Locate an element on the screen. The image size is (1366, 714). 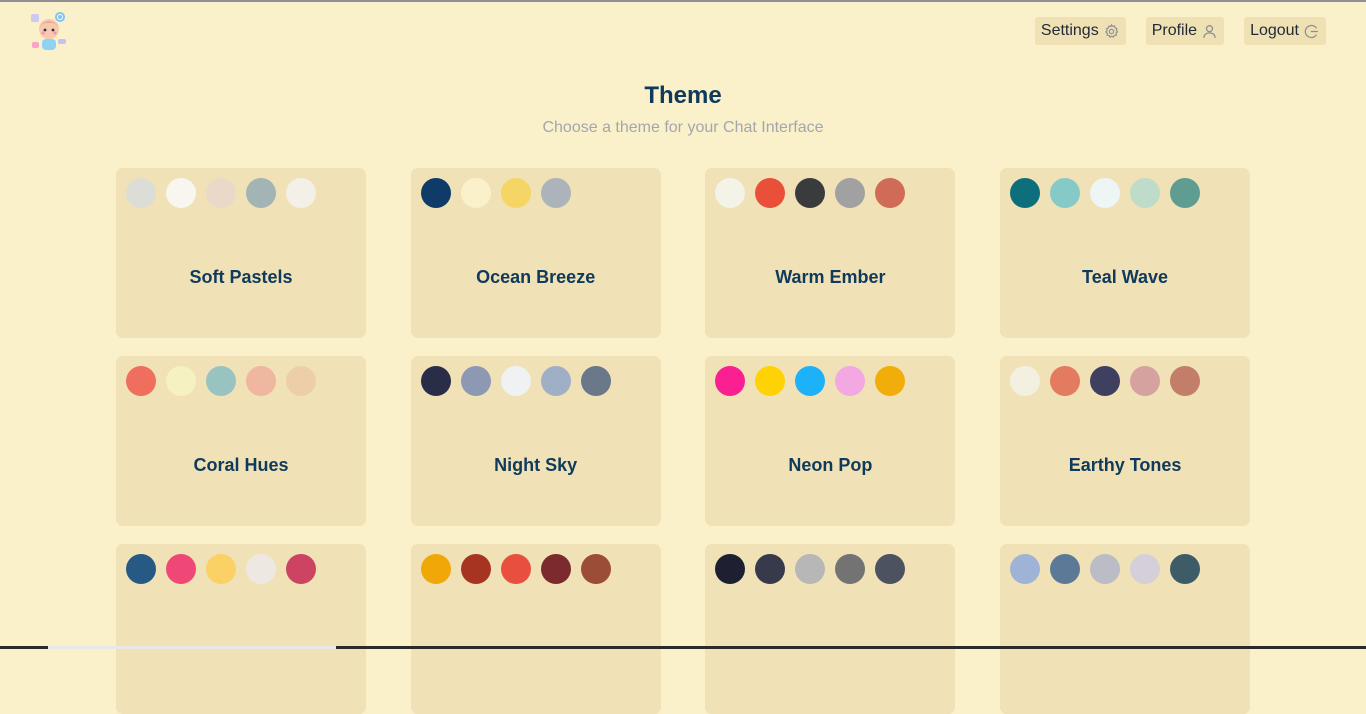
profile-button: Profile is located at coordinates (1185, 31).